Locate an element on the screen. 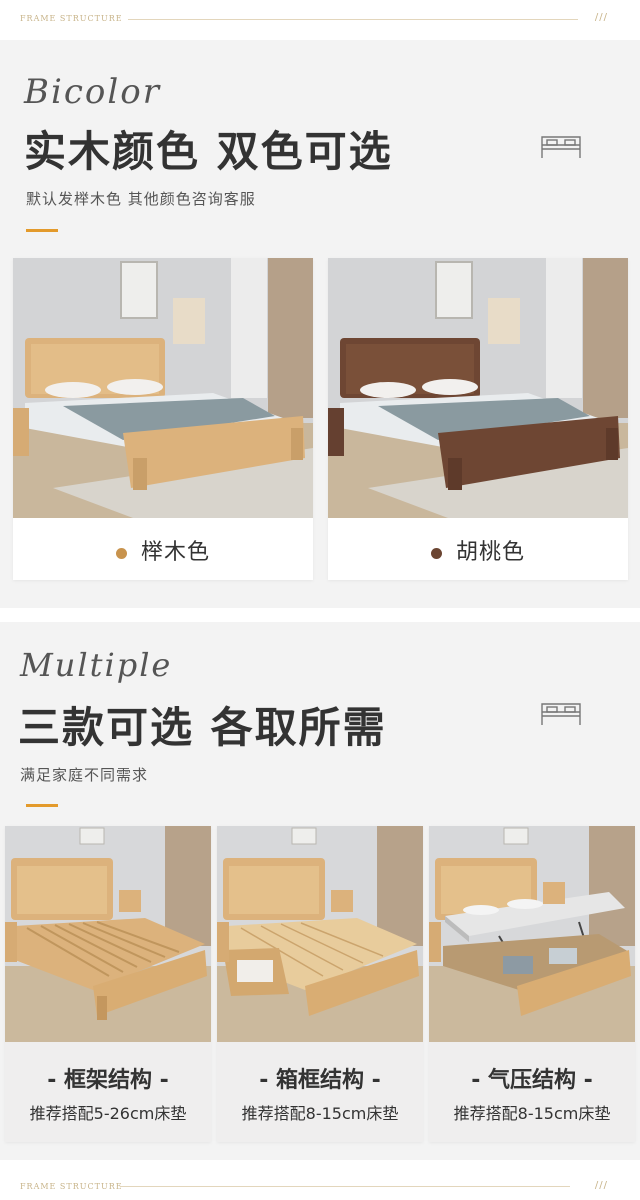 The width and height of the screenshot is (640, 1200). bed-photo-gas-lift-structure is located at coordinates (532, 934).